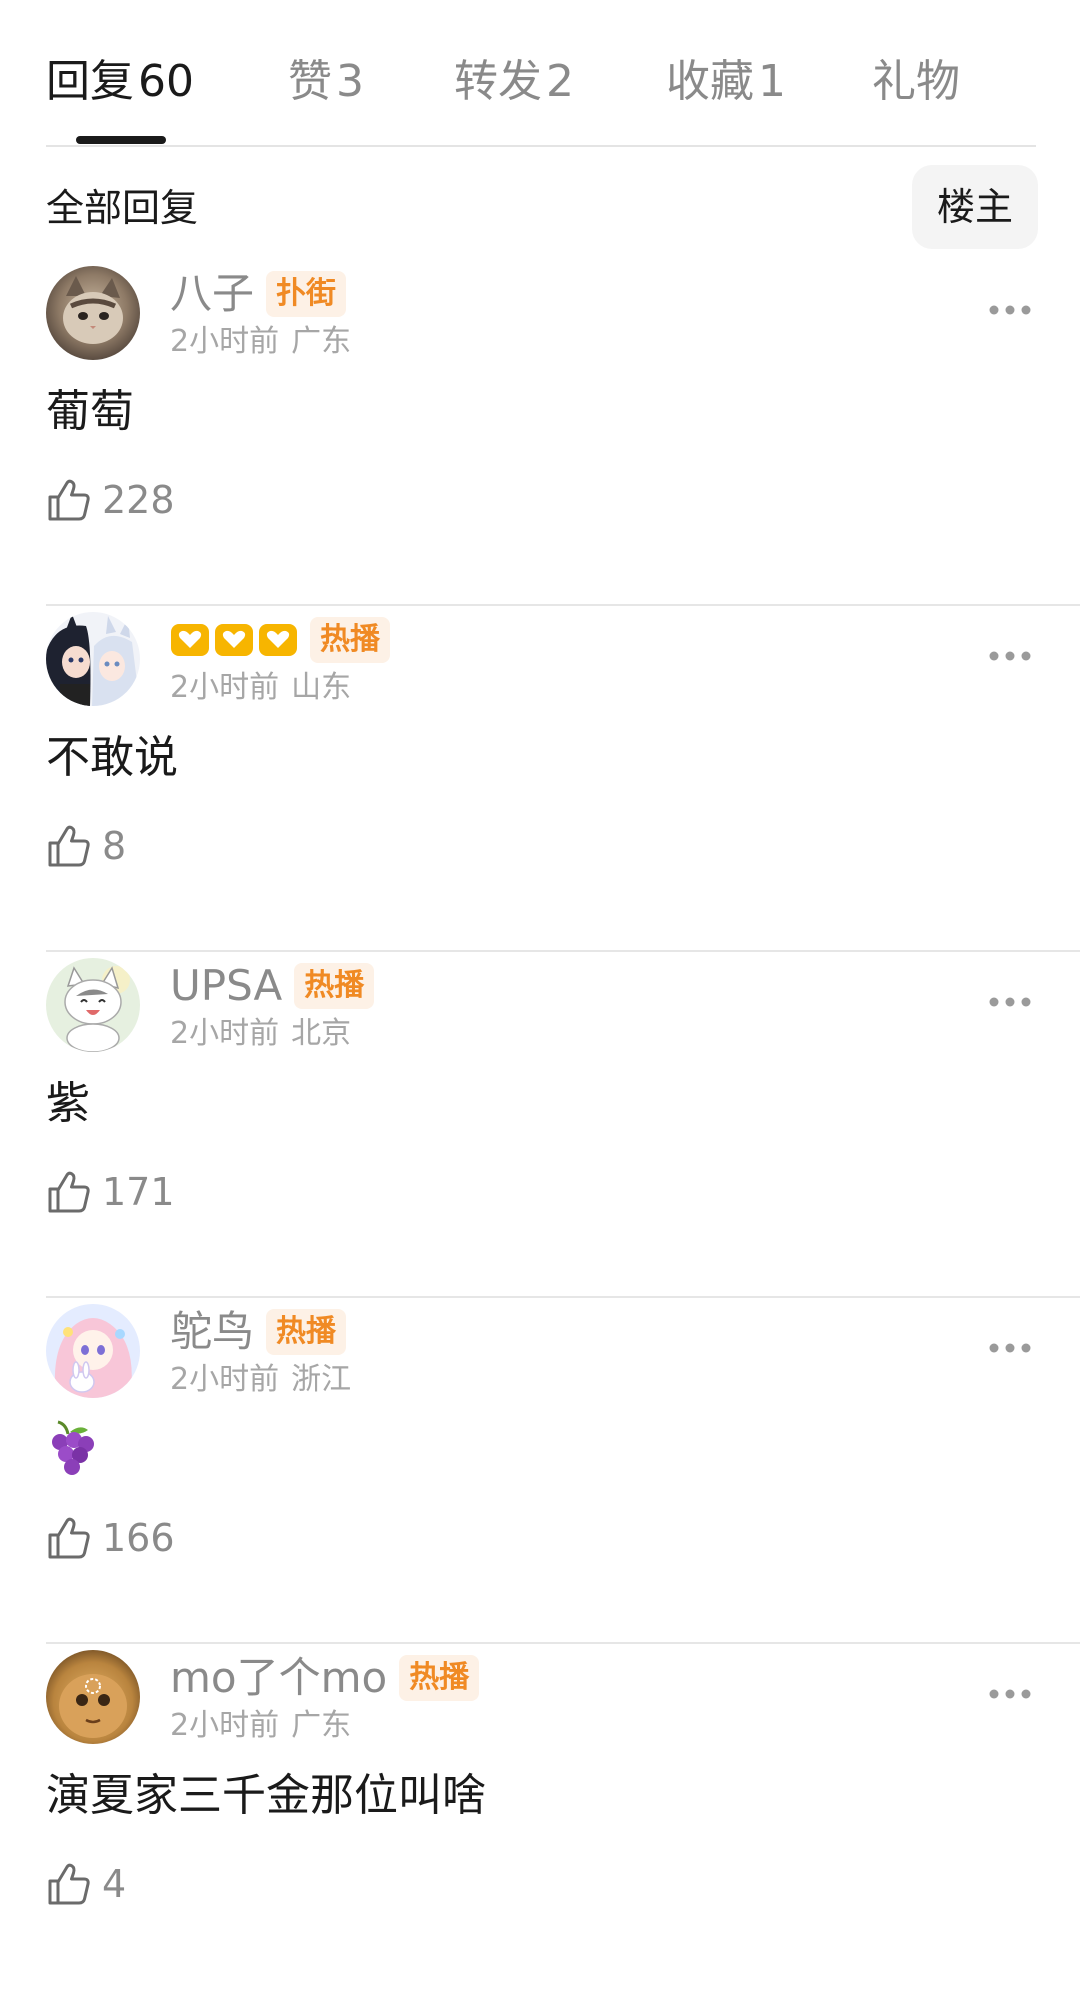  I want to click on username: 鸵鸟, so click(212, 1332).